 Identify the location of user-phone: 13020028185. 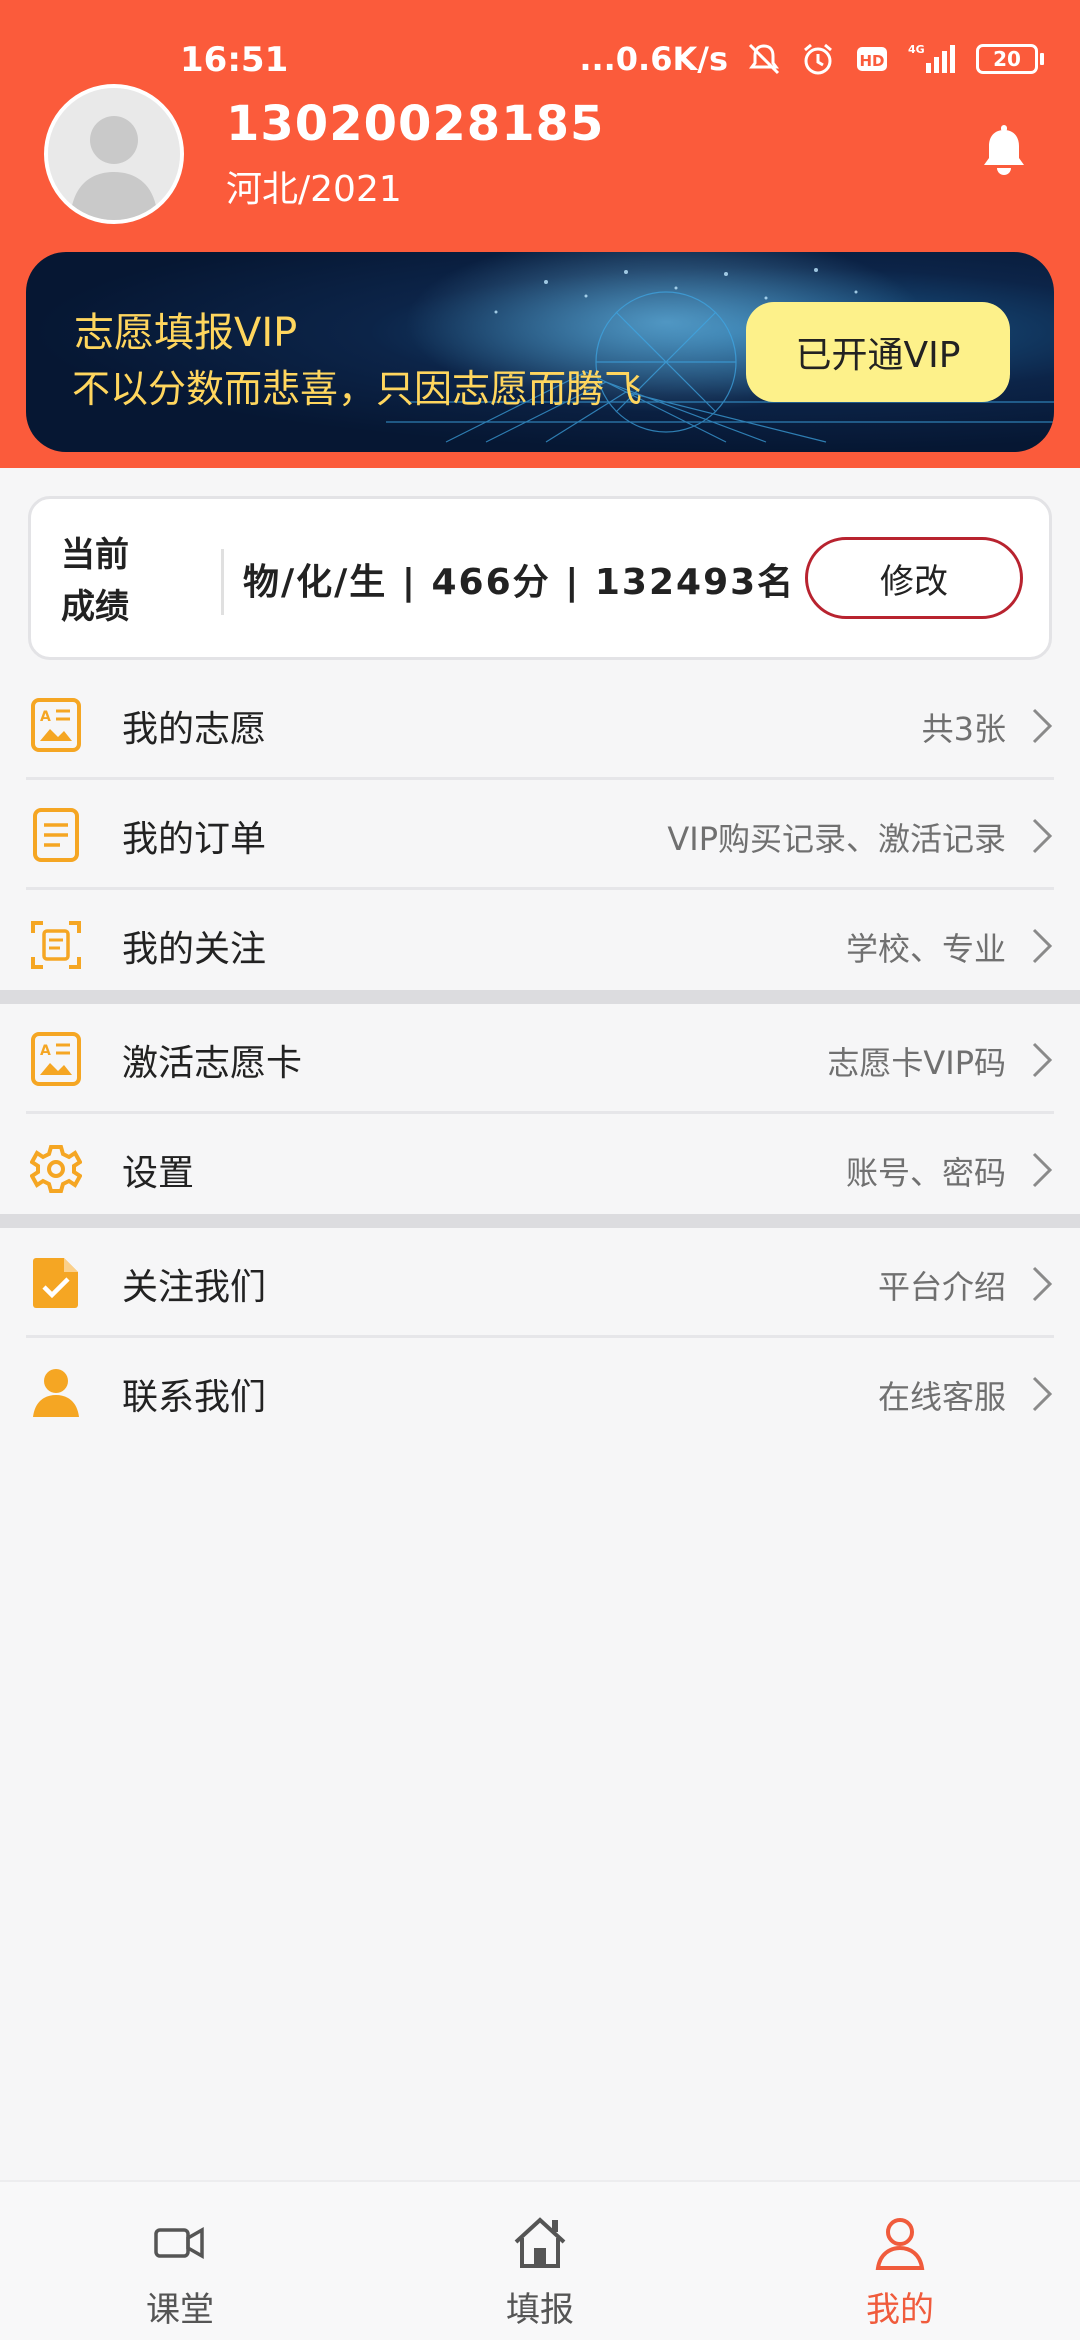
(415, 124).